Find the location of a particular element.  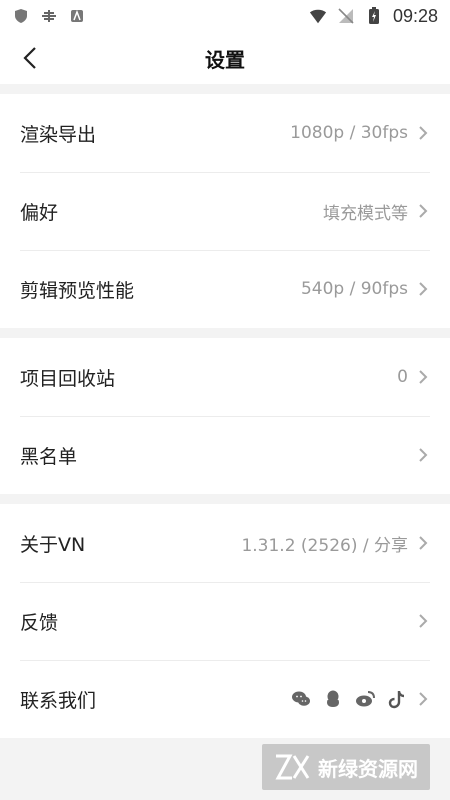

row-right: 填充模式等 is located at coordinates (376, 211).